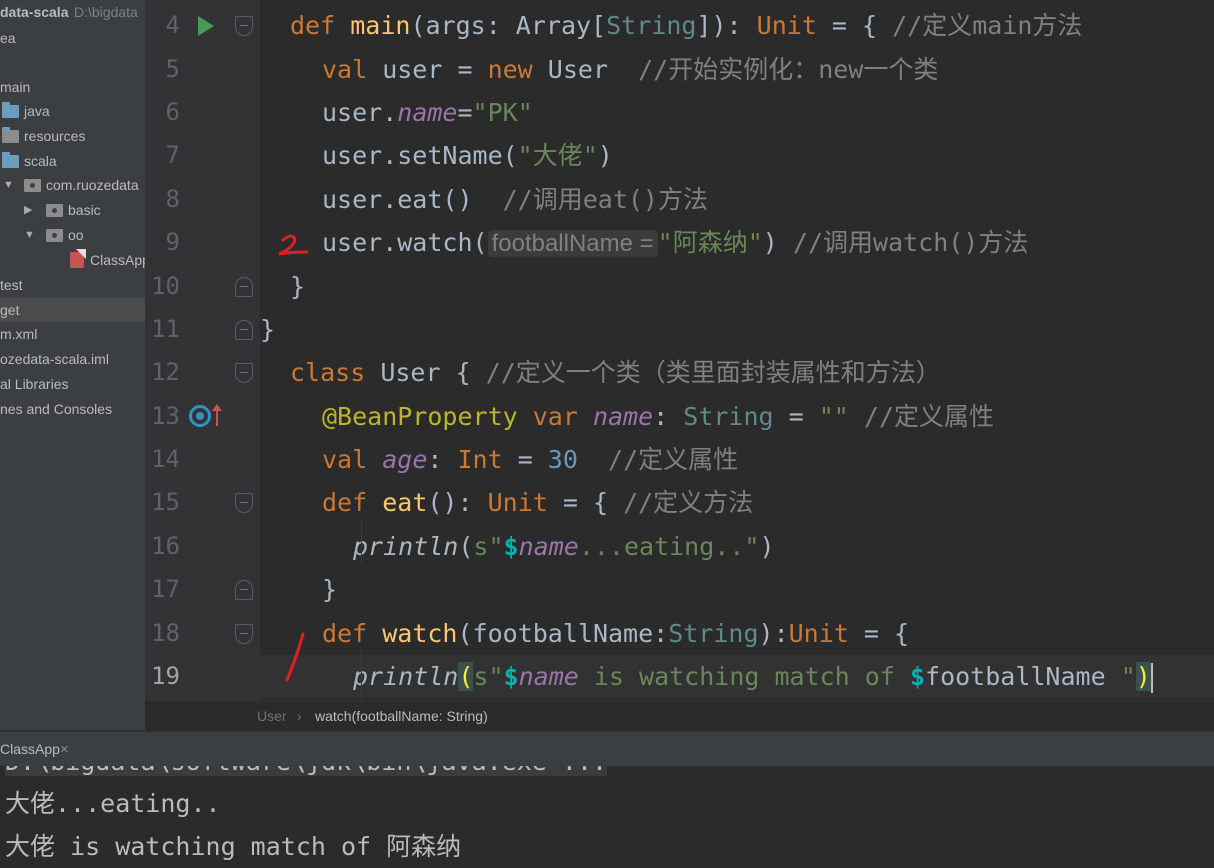 The height and width of the screenshot is (868, 1214). What do you see at coordinates (8, 38) in the screenshot?
I see `tree-label: ea` at bounding box center [8, 38].